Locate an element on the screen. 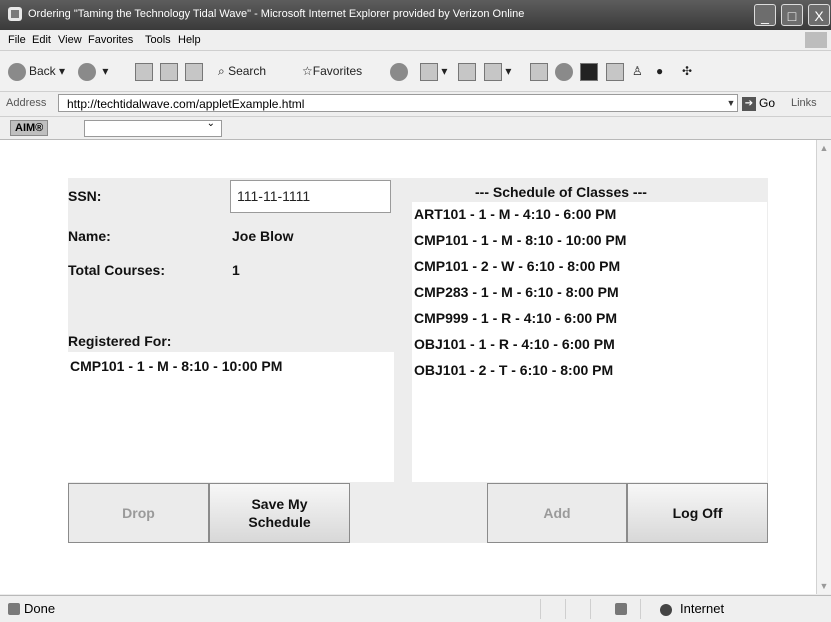 This screenshot has width=831, height=622. page-icon is located at coordinates (14, 609).